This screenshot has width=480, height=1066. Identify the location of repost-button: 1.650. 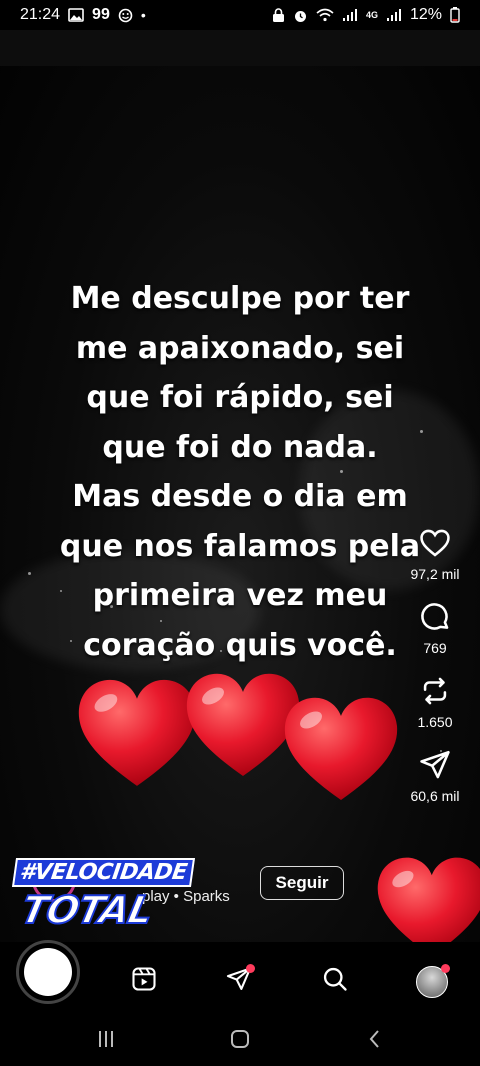
(435, 702).